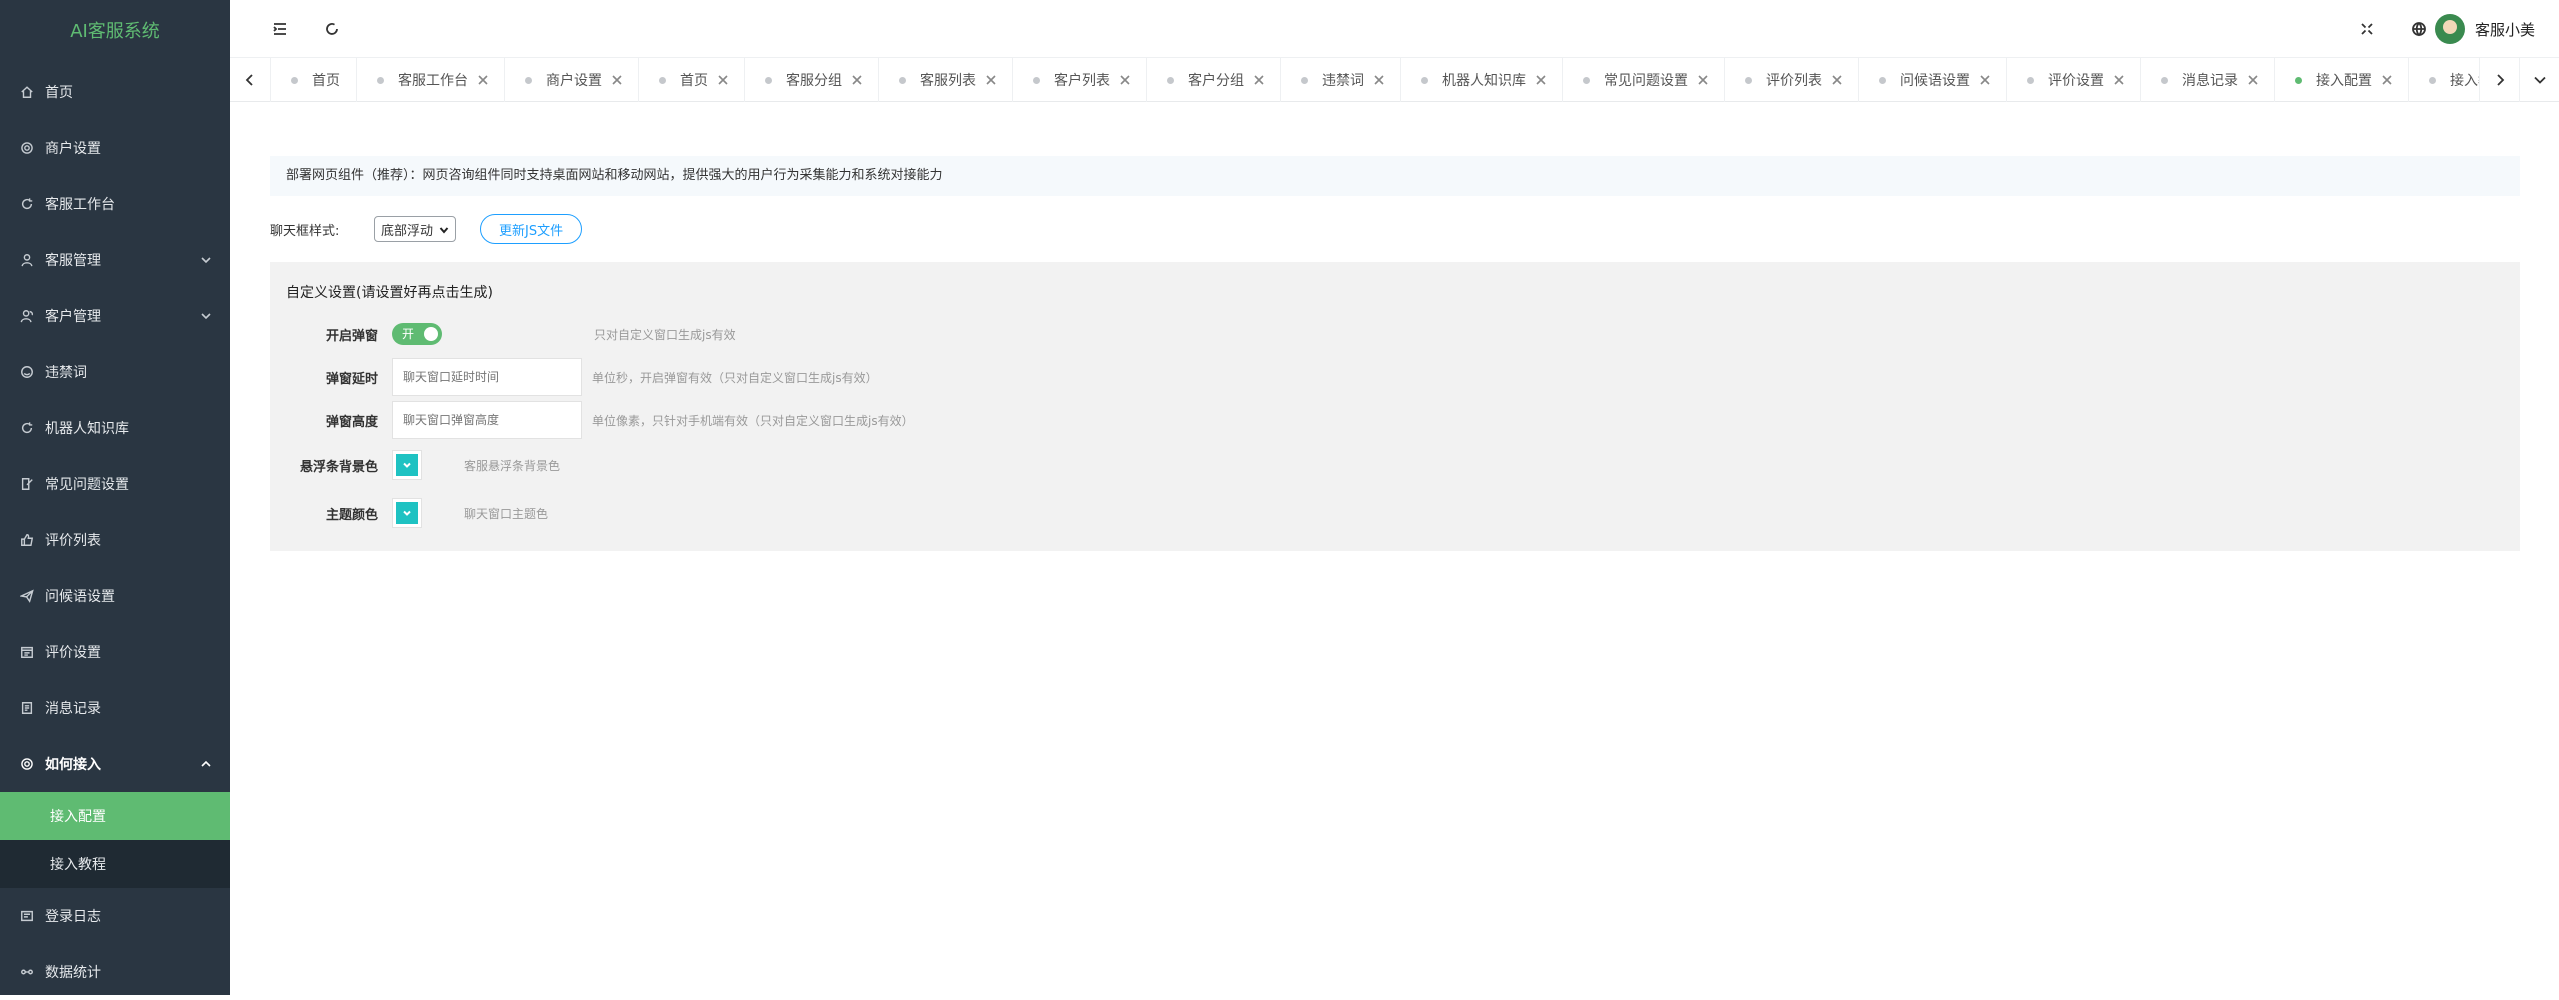  I want to click on tab-customer-group: 客户分组, so click(1213, 80).